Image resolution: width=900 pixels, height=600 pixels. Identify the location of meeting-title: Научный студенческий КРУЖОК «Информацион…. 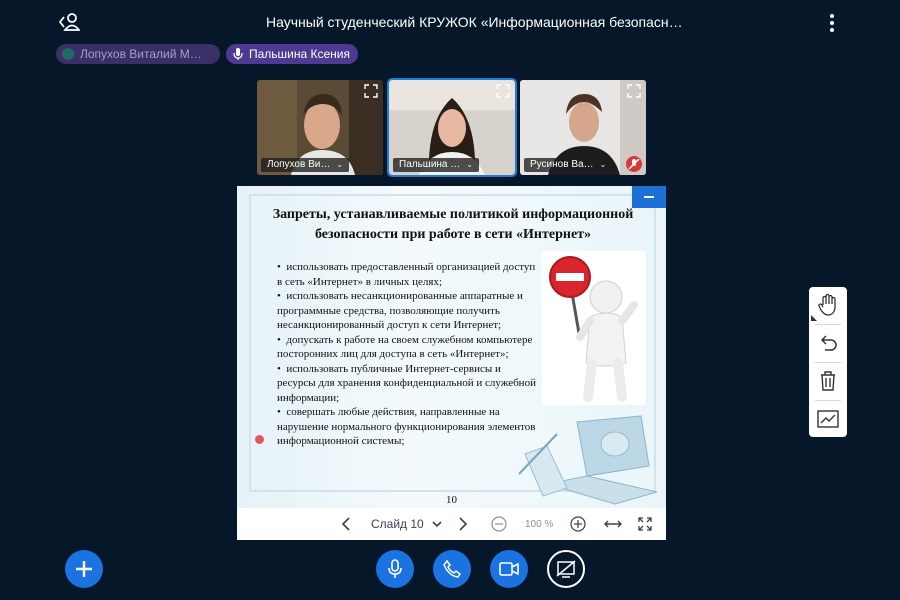
(474, 22).